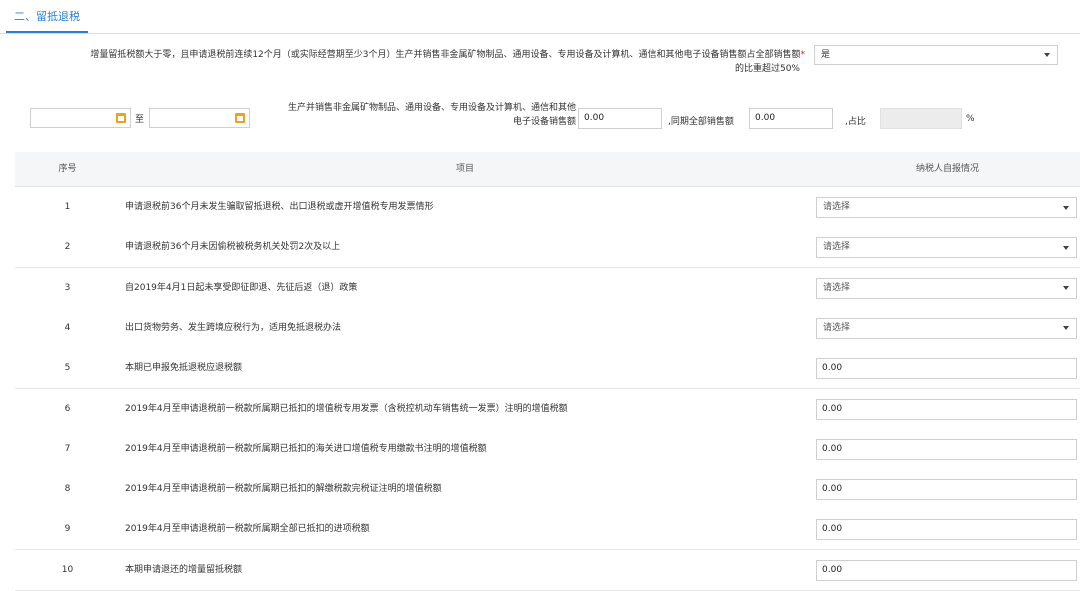 The width and height of the screenshot is (1080, 591). I want to click on table-header: 序号 项目 纳税人自报情况, so click(547, 169).